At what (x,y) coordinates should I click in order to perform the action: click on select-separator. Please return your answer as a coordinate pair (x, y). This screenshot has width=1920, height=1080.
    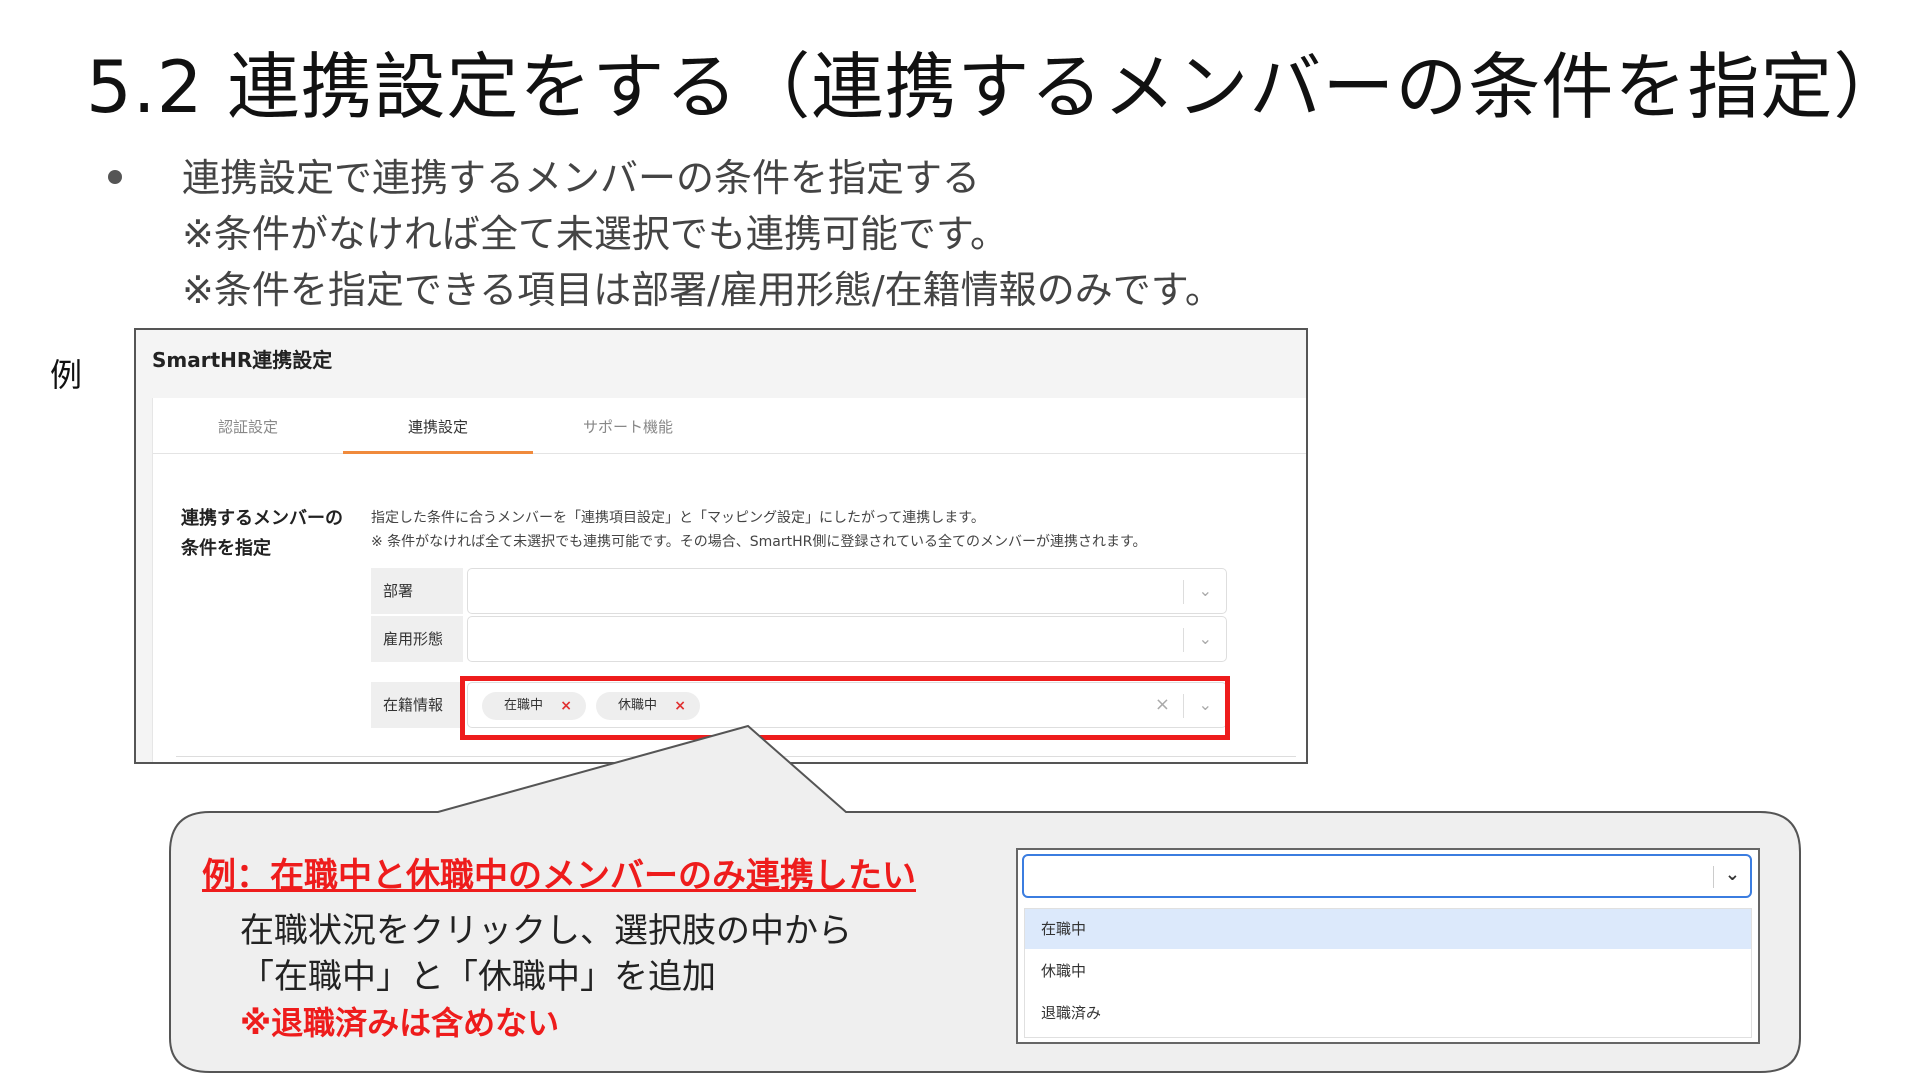
    Looking at the image, I should click on (1713, 877).